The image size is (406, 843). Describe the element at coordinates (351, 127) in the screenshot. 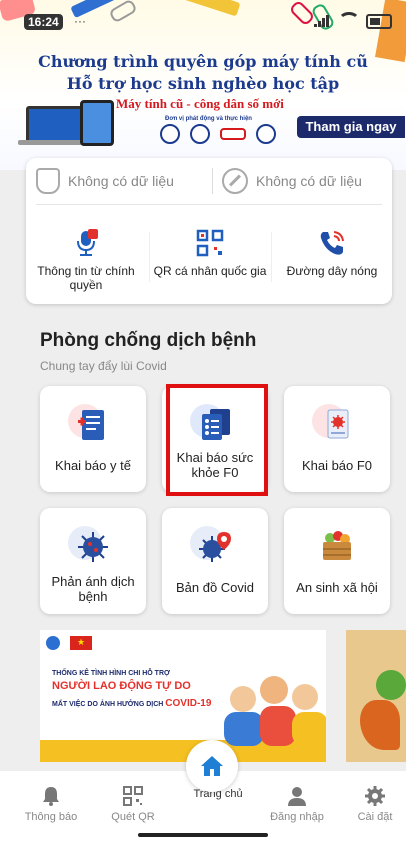

I see `join-now-button: Tham gia ngay` at that location.